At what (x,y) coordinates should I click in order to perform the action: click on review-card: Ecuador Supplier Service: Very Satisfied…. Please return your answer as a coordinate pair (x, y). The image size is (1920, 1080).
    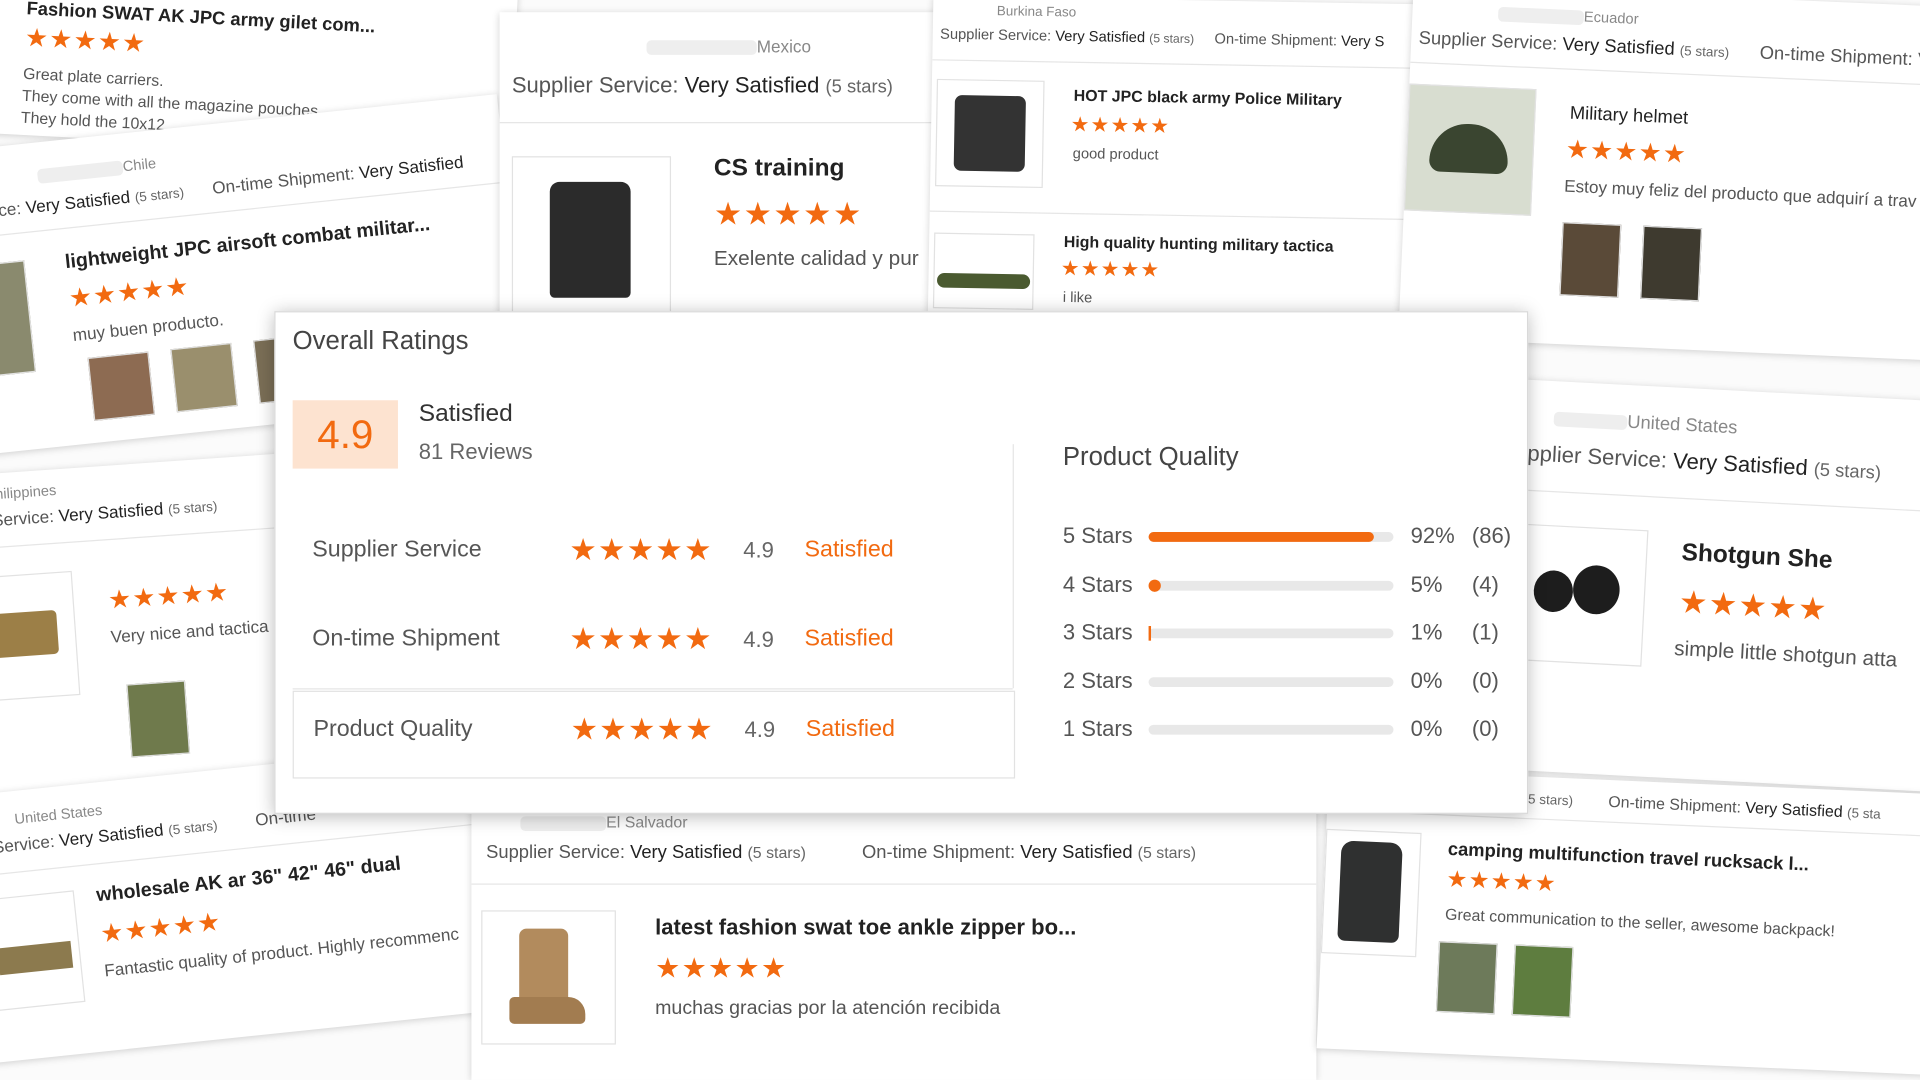
    Looking at the image, I should click on (1659, 180).